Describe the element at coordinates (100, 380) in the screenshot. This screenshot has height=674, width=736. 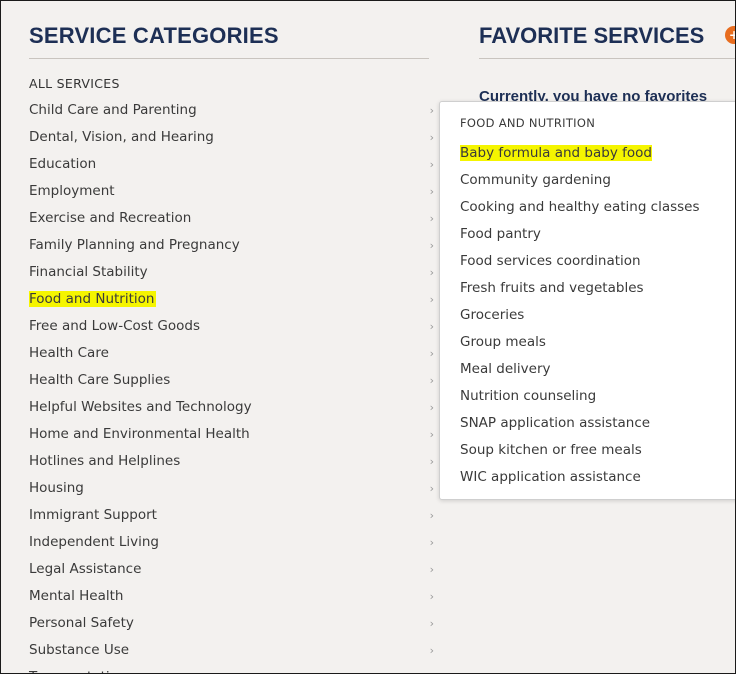
I see `category-label: Health Care Supplies` at that location.